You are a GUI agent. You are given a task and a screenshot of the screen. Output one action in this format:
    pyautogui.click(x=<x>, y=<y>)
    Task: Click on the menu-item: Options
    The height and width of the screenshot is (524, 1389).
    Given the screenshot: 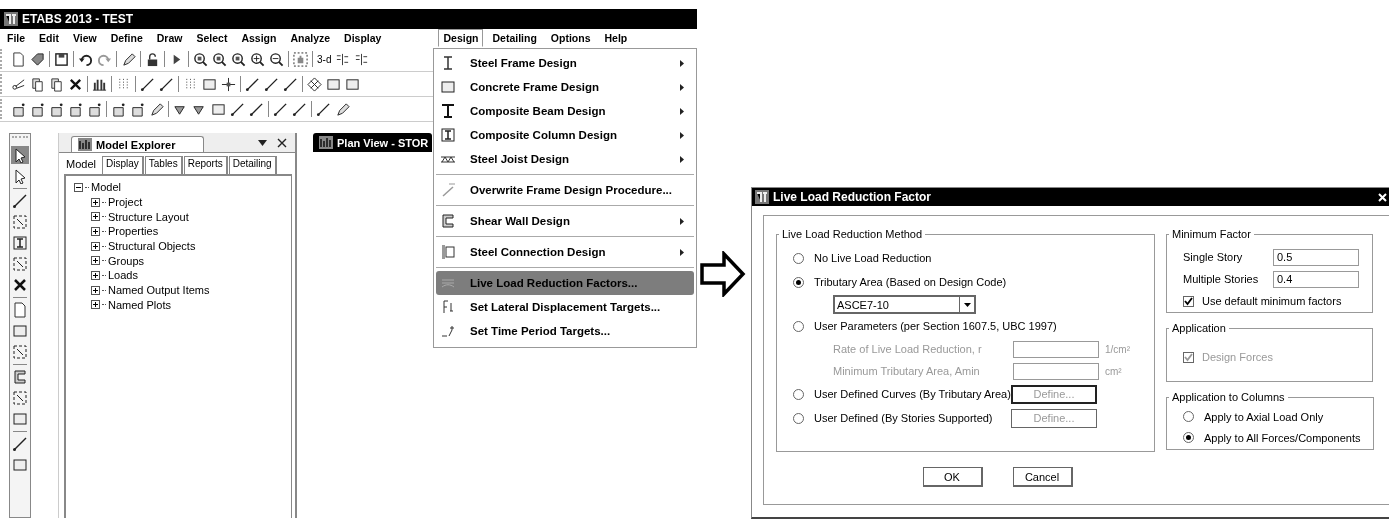 What is the action you would take?
    pyautogui.click(x=570, y=38)
    